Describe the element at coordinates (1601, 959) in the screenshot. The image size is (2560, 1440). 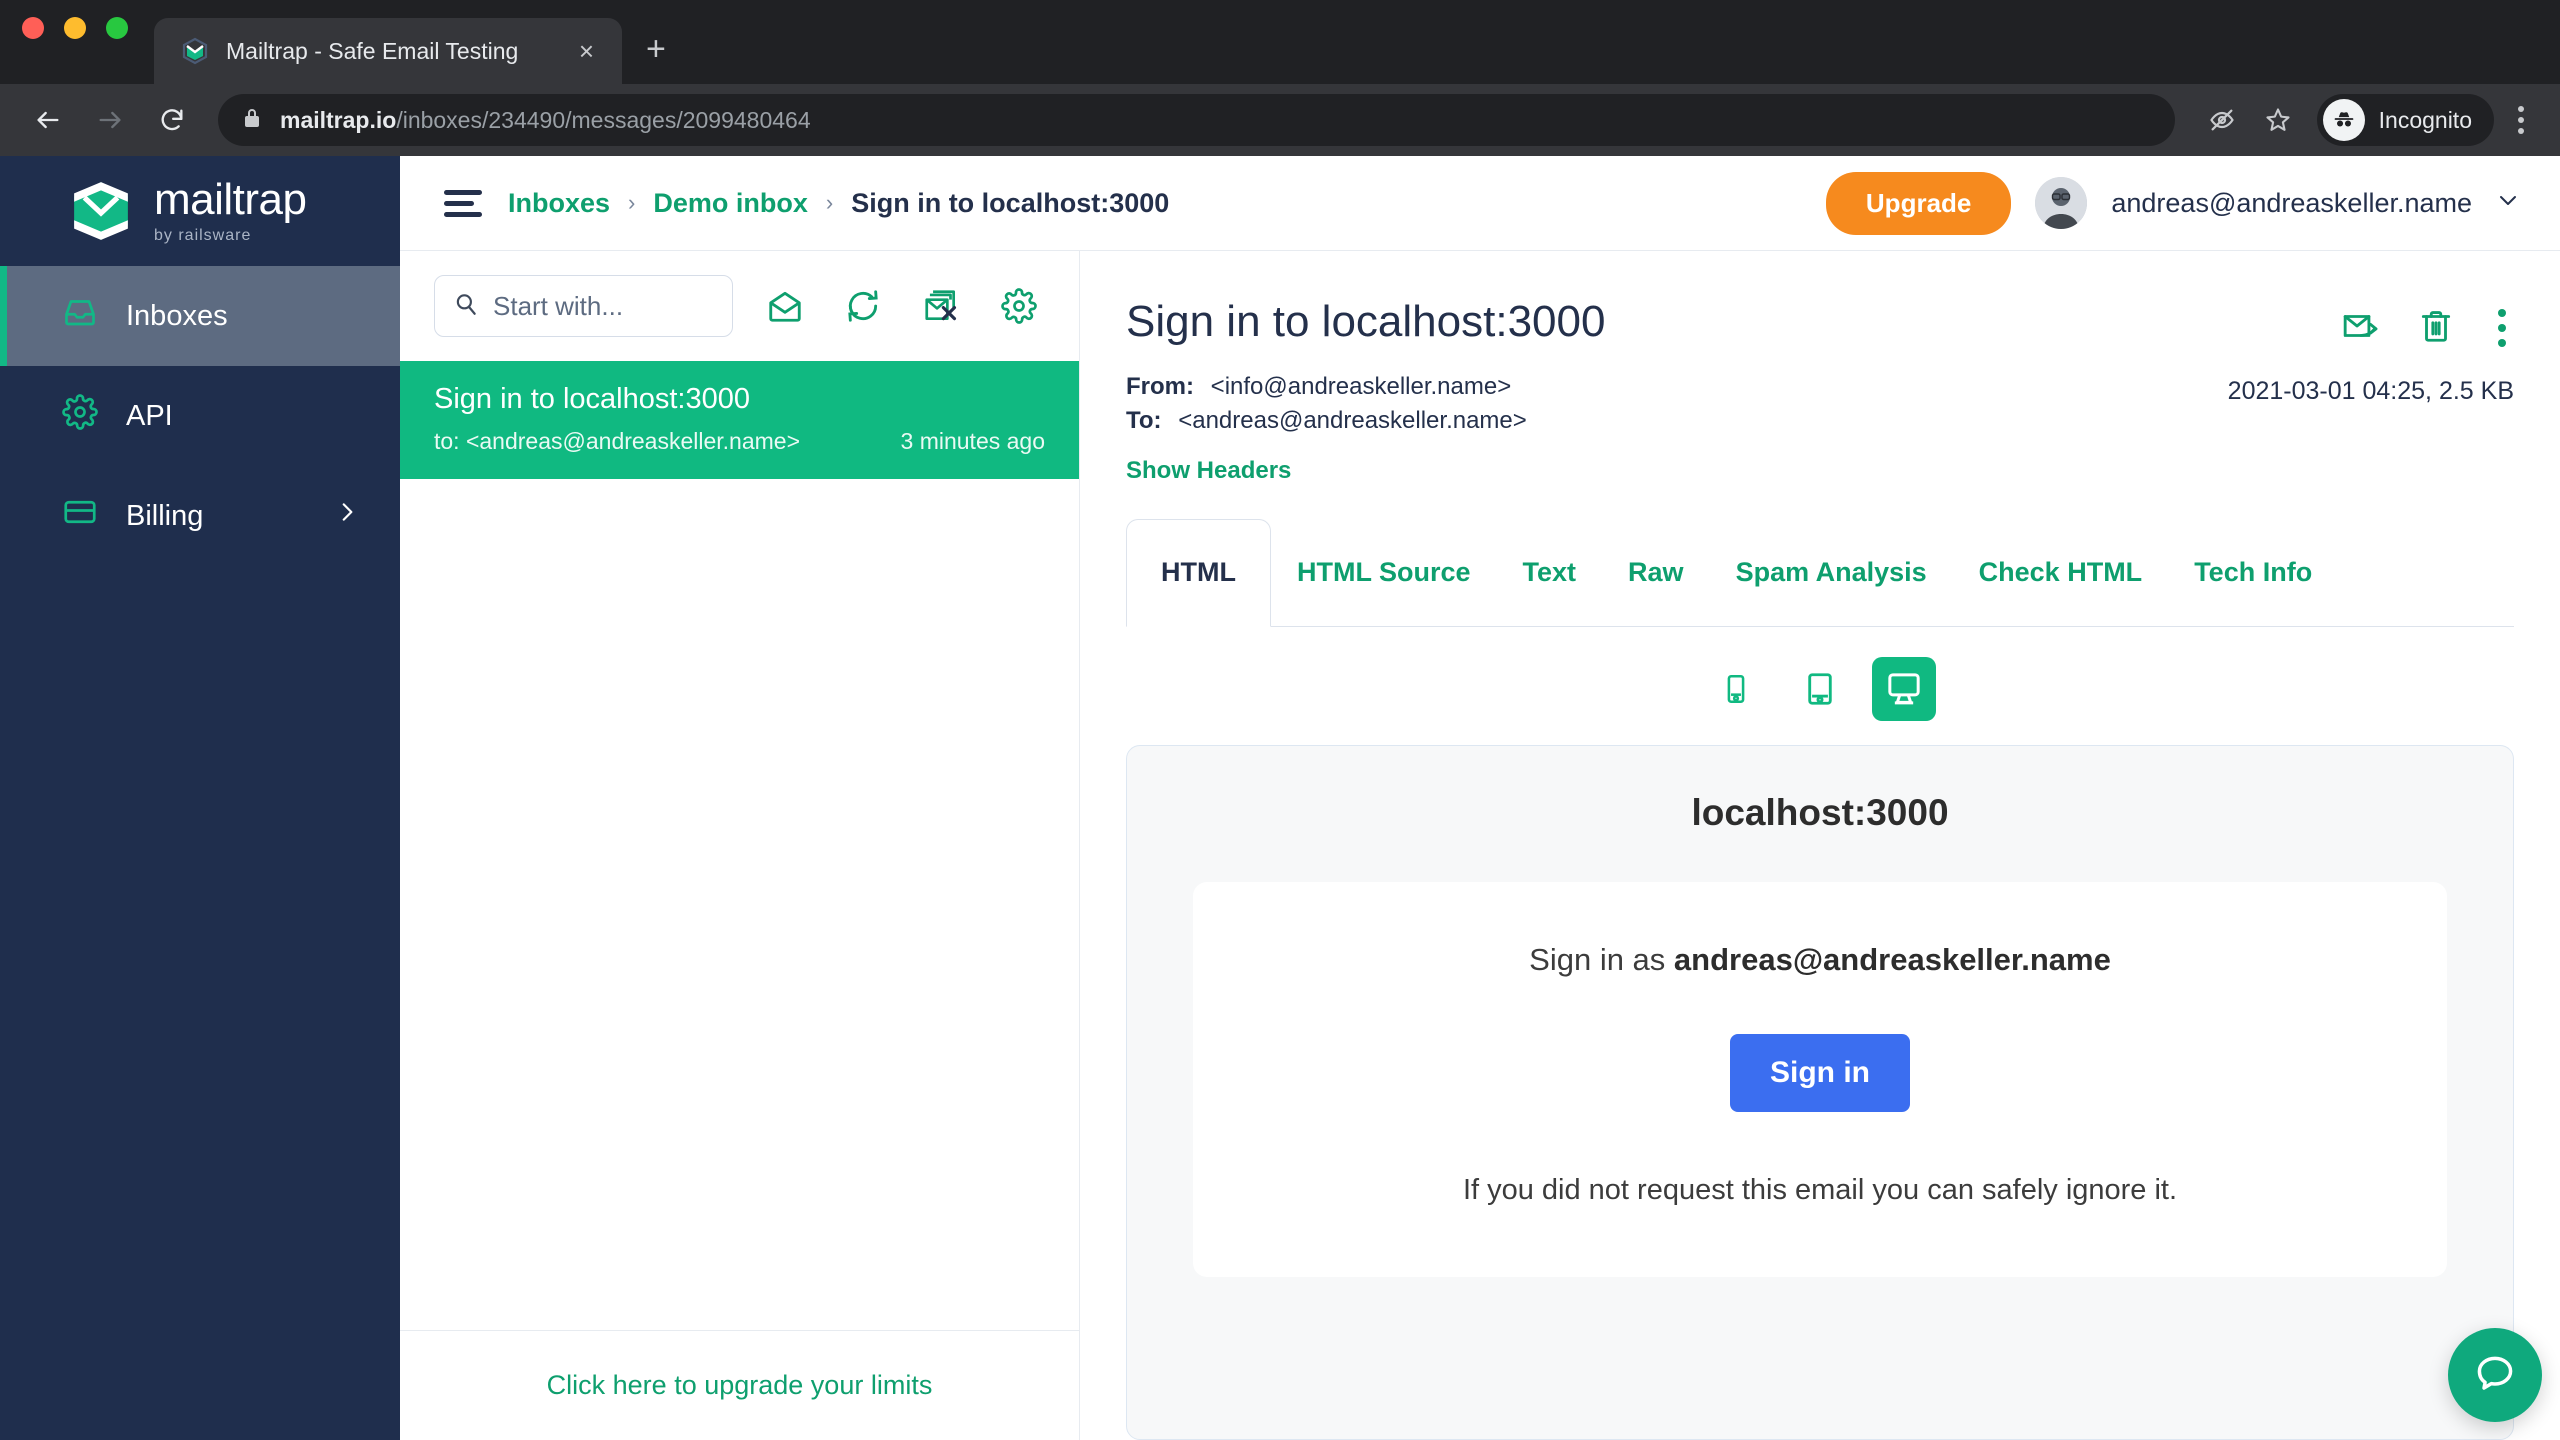
I see `email-signin-prefix: Sign in as` at that location.